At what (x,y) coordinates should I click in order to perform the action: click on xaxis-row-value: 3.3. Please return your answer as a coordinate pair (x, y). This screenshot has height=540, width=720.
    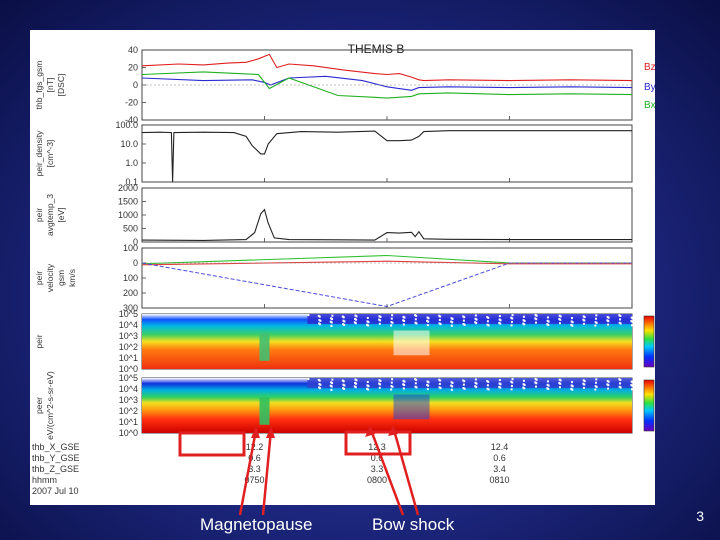
    Looking at the image, I should click on (377, 469).